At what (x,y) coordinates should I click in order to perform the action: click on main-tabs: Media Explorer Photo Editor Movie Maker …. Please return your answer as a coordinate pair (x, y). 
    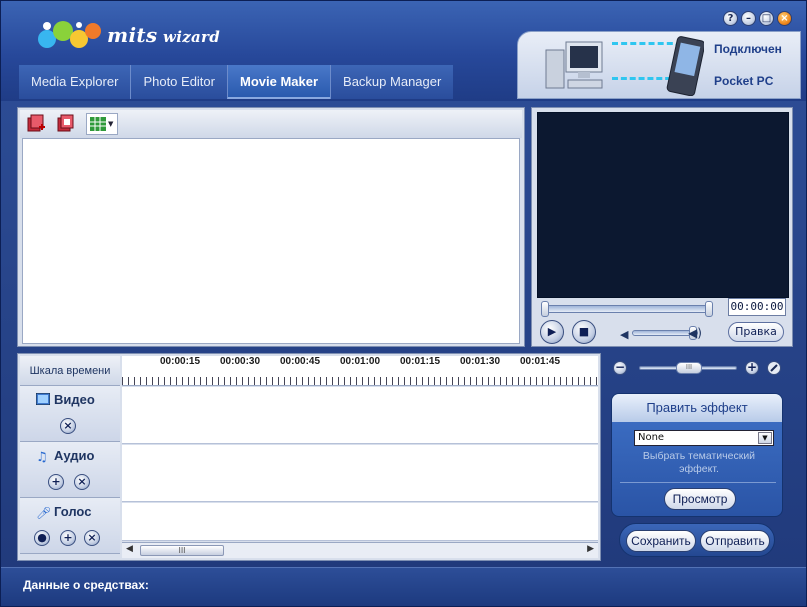
    Looking at the image, I should click on (236, 82).